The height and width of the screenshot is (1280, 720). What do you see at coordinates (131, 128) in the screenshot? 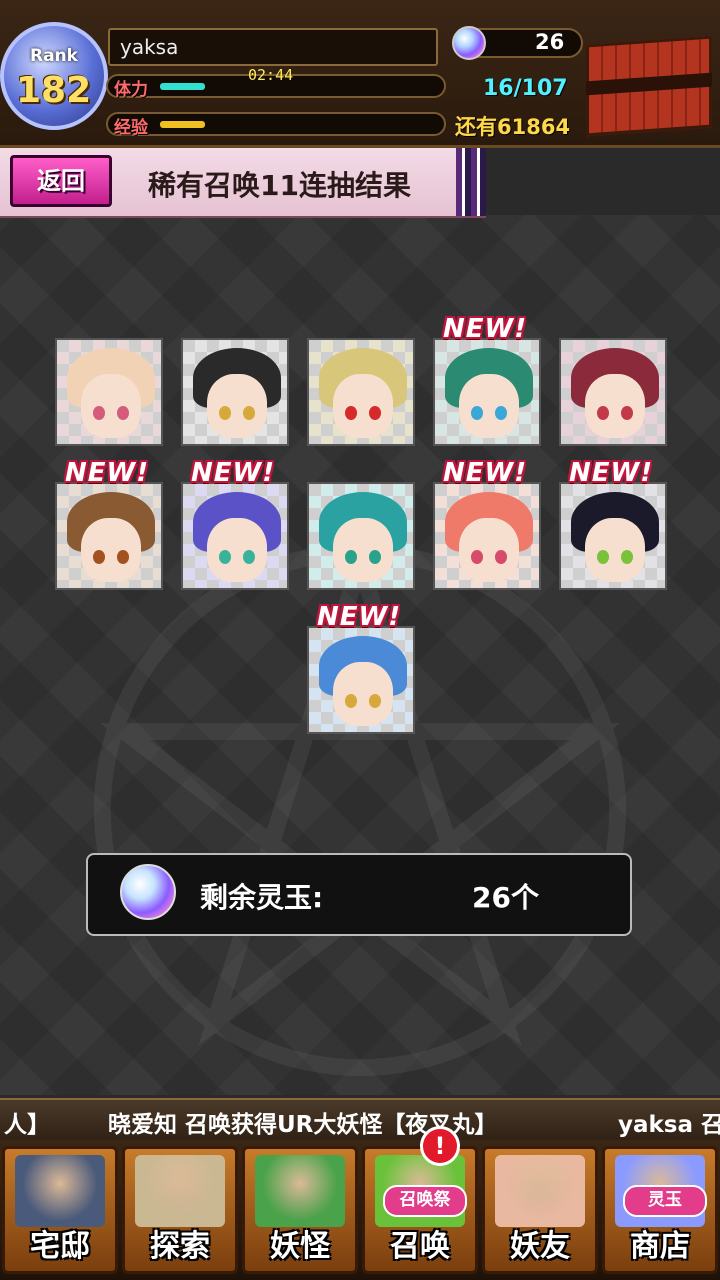
I see `exp-label: 经验` at bounding box center [131, 128].